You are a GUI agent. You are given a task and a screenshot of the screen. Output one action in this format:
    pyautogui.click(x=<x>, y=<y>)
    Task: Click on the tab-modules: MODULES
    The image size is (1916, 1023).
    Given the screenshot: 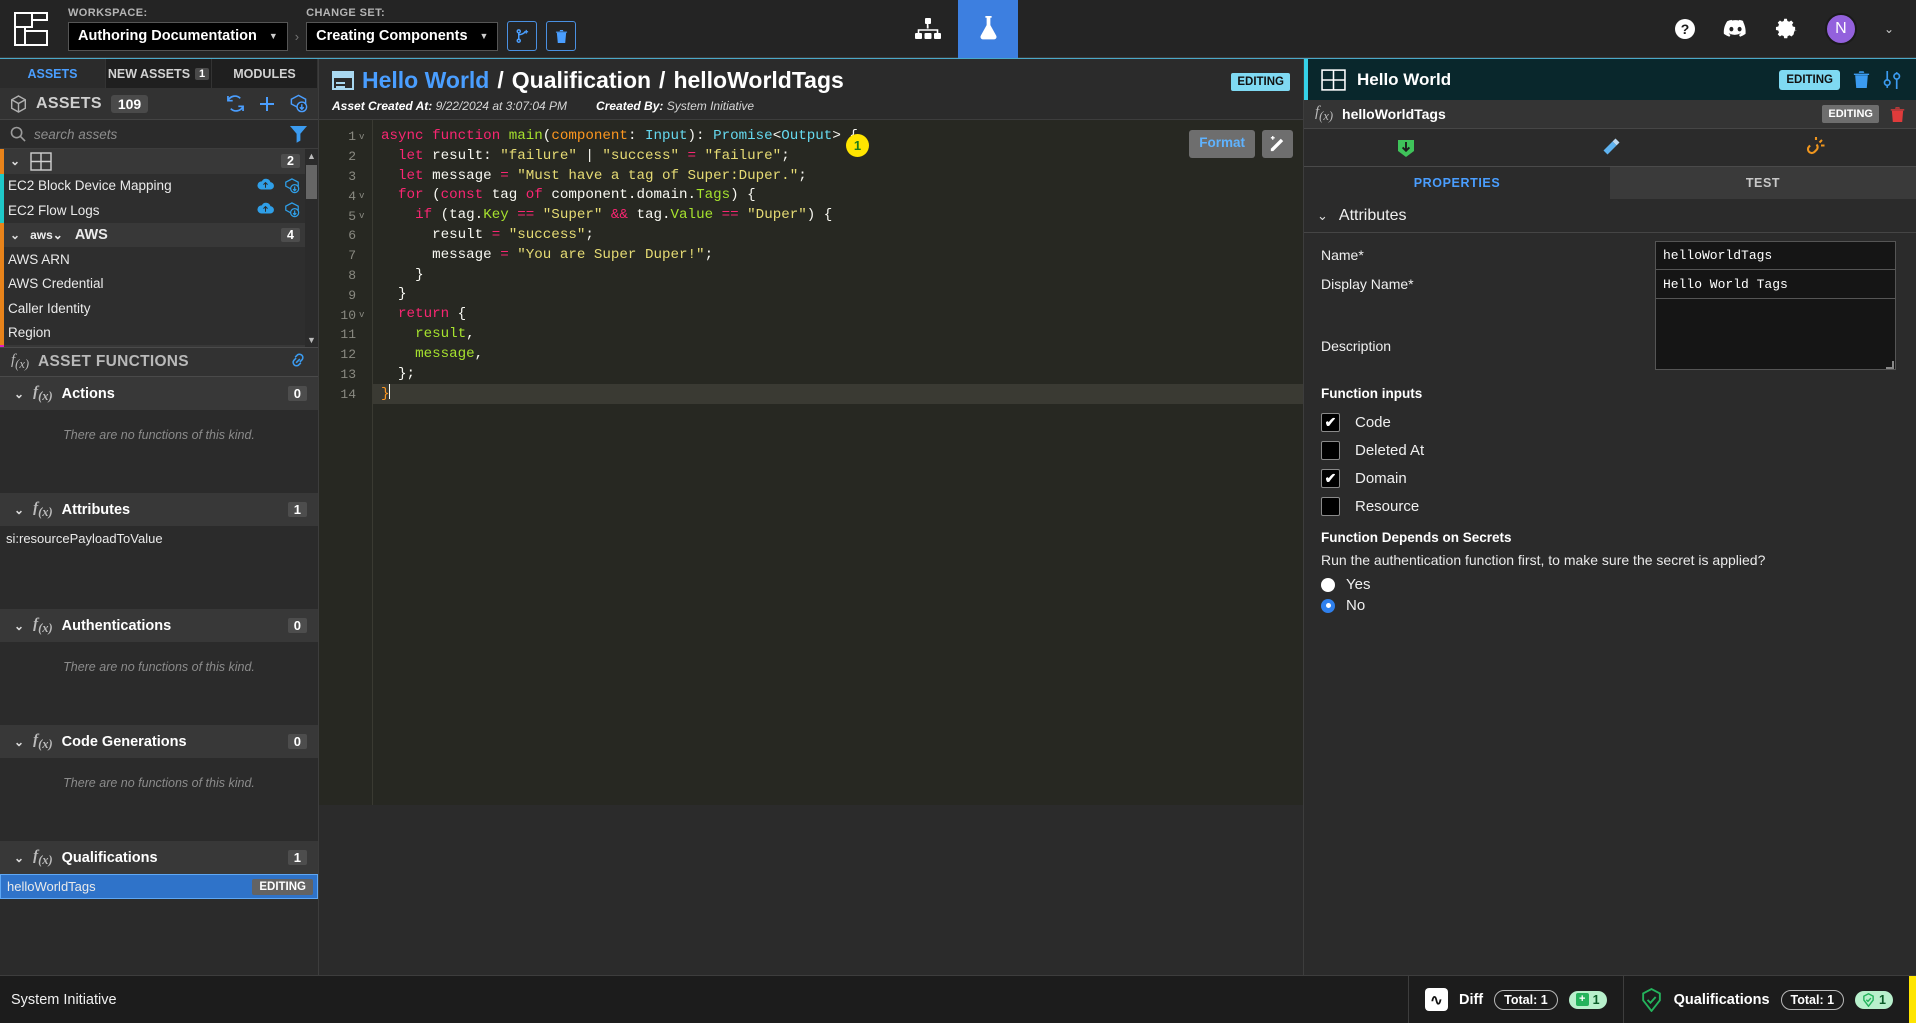 What is the action you would take?
    pyautogui.click(x=265, y=73)
    